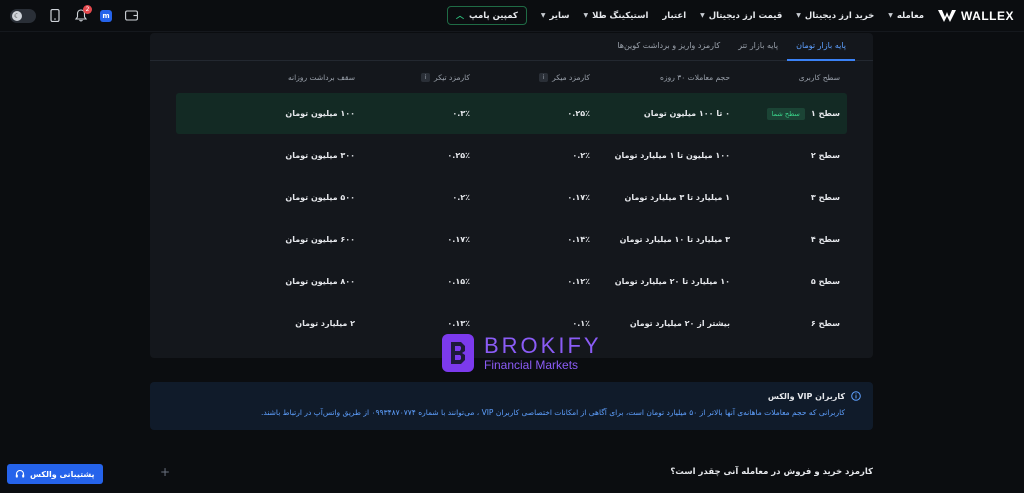 The width and height of the screenshot is (1024, 493). I want to click on notification-count-badge: 2, so click(87, 9).